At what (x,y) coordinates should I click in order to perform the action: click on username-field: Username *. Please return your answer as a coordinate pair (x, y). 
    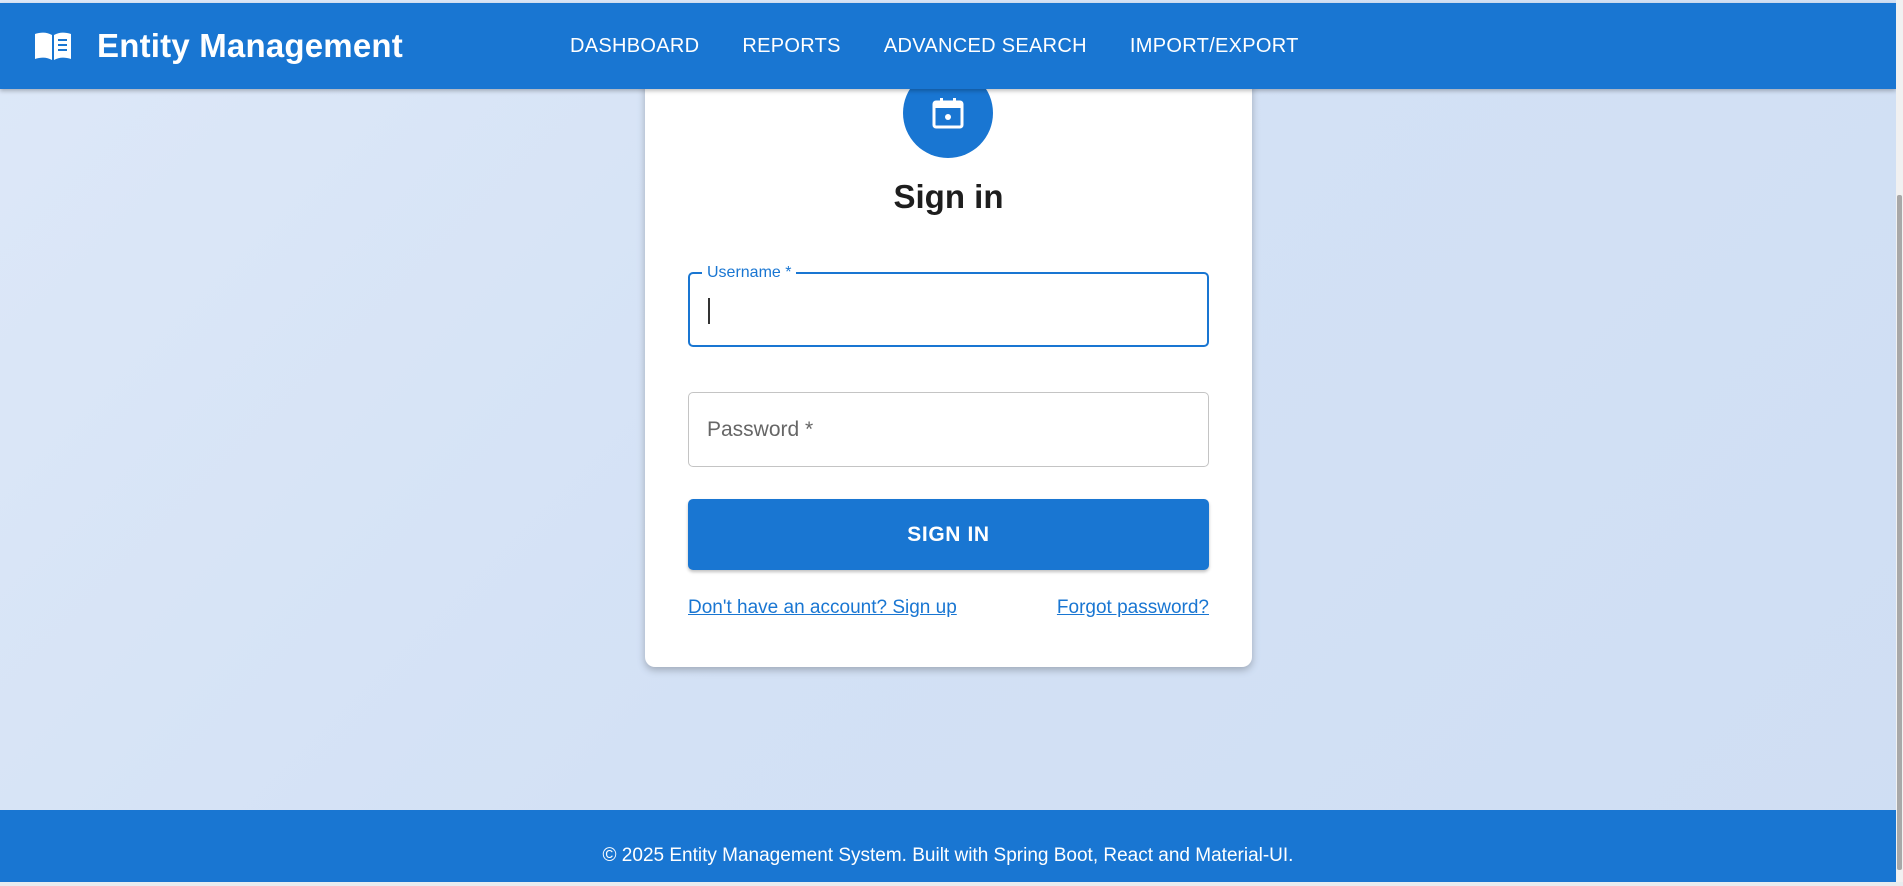
    Looking at the image, I should click on (948, 305).